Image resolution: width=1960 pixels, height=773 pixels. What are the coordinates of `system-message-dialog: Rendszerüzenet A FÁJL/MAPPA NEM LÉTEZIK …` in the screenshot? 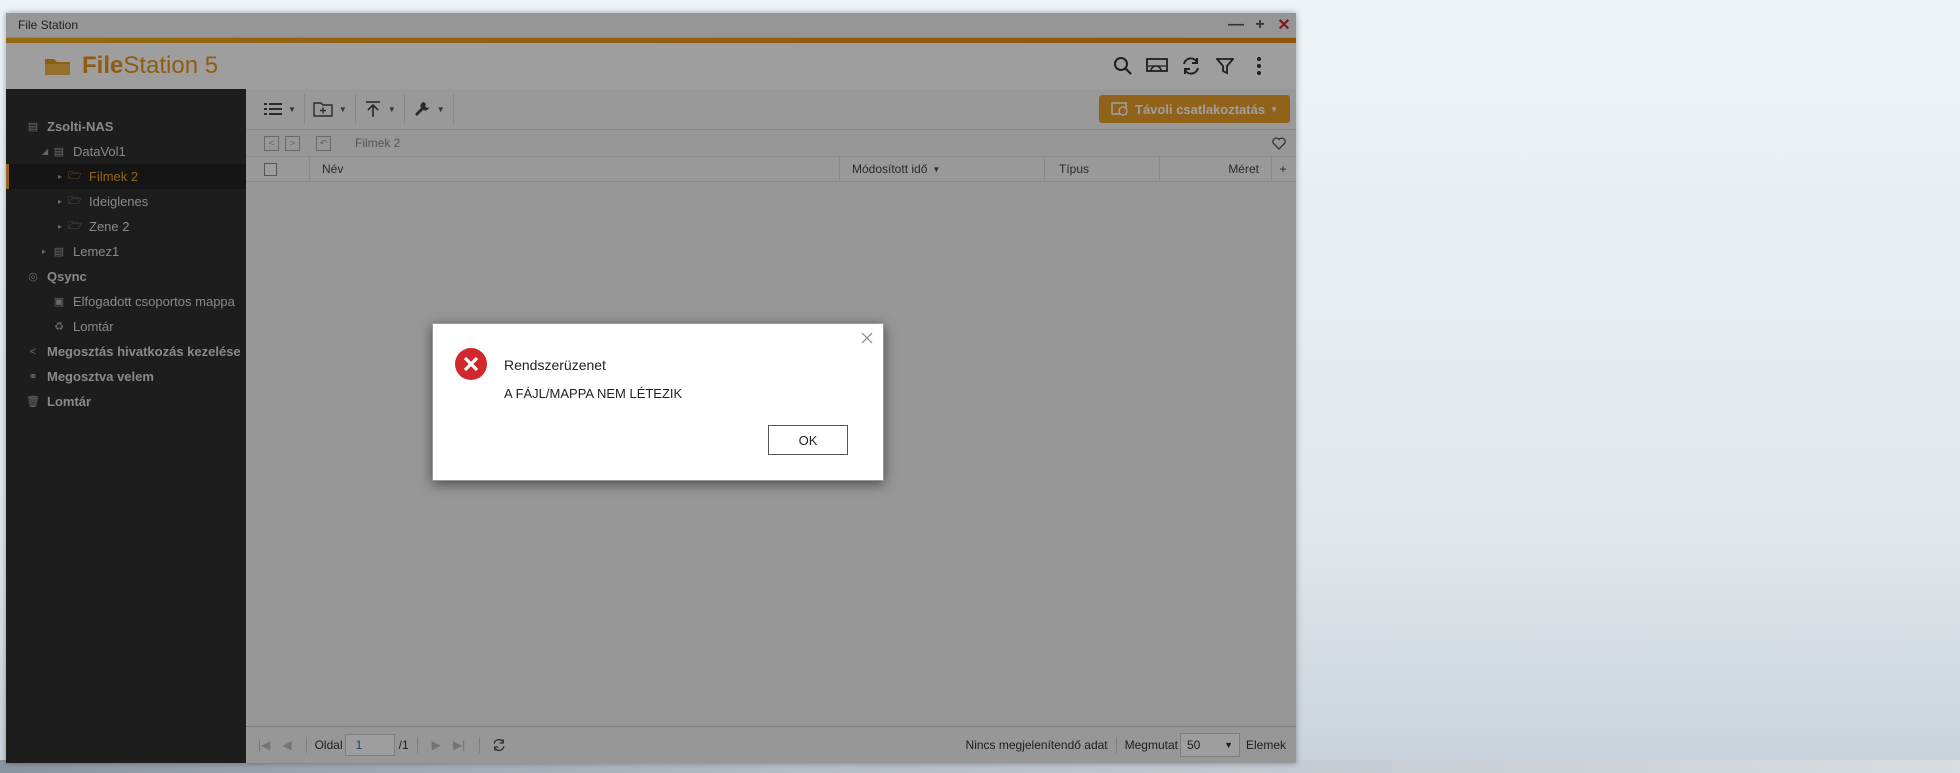 It's located at (658, 402).